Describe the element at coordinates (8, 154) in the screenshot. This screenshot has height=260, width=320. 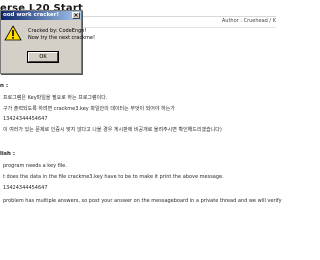
I see `english-heading: lish :` at that location.